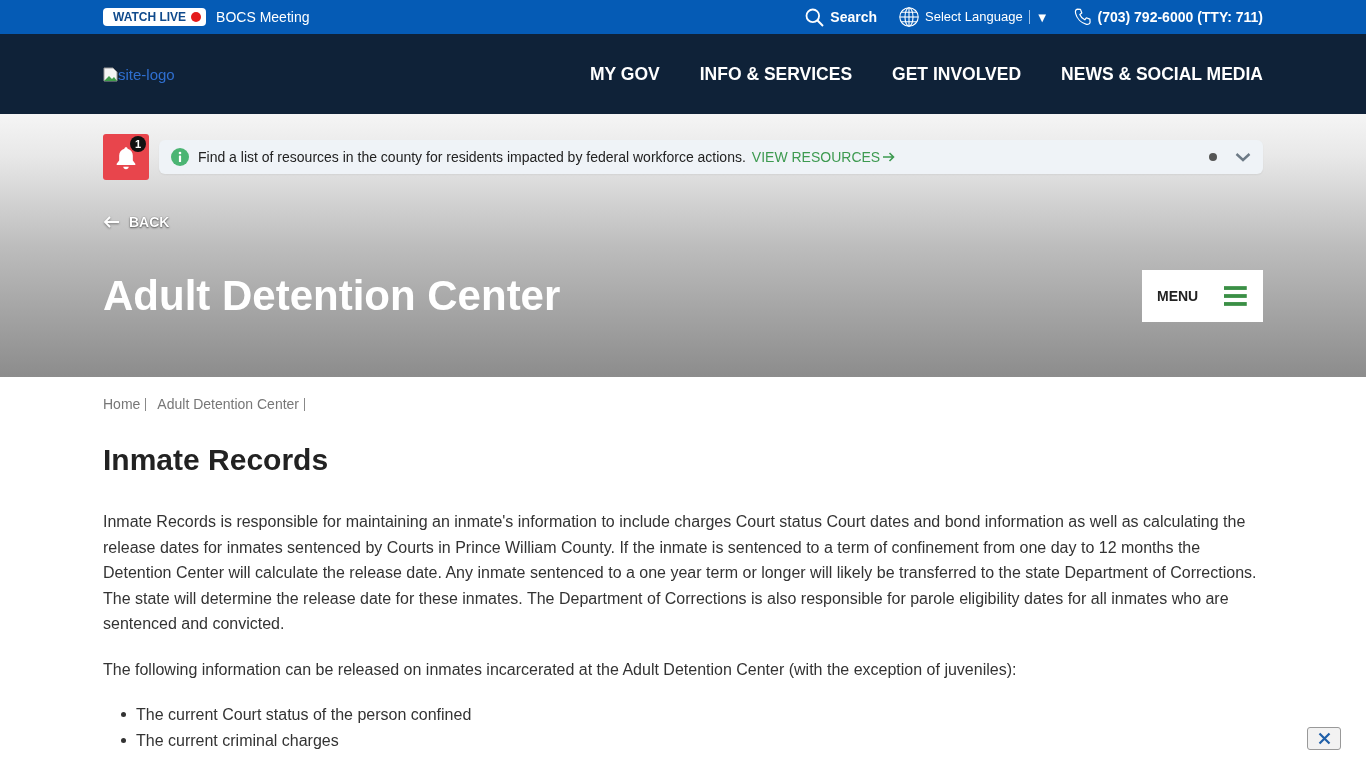 Image resolution: width=1366 pixels, height=768 pixels. What do you see at coordinates (139, 74) in the screenshot?
I see `site-logo-link: site-logo` at bounding box center [139, 74].